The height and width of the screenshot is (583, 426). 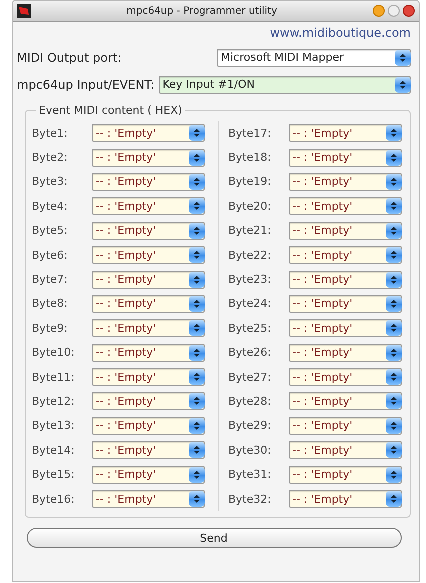 I want to click on group-legend: Event MIDI content ( HEX), so click(x=111, y=110).